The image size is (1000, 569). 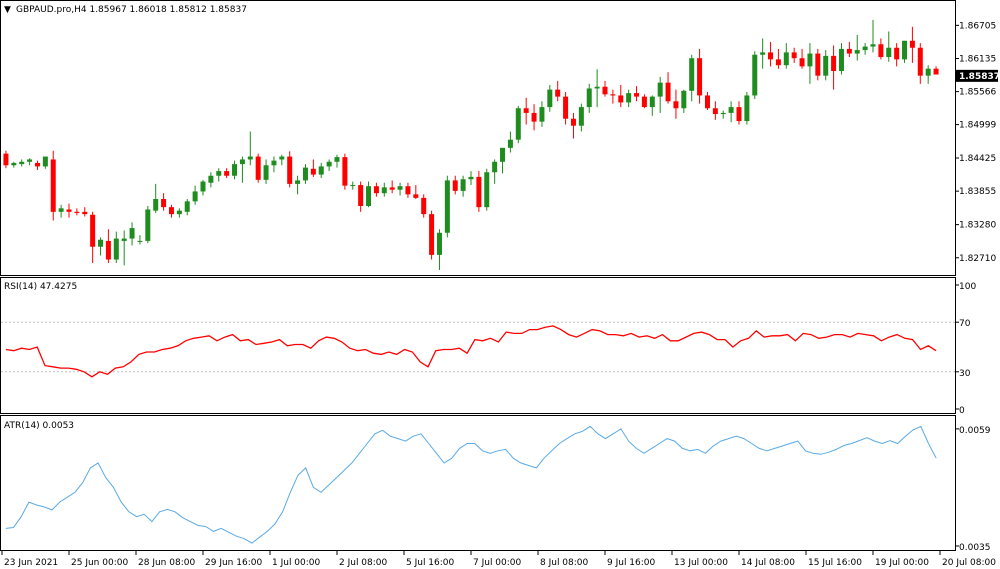 I want to click on price-tick-label: 1.82710, so click(x=977, y=259).